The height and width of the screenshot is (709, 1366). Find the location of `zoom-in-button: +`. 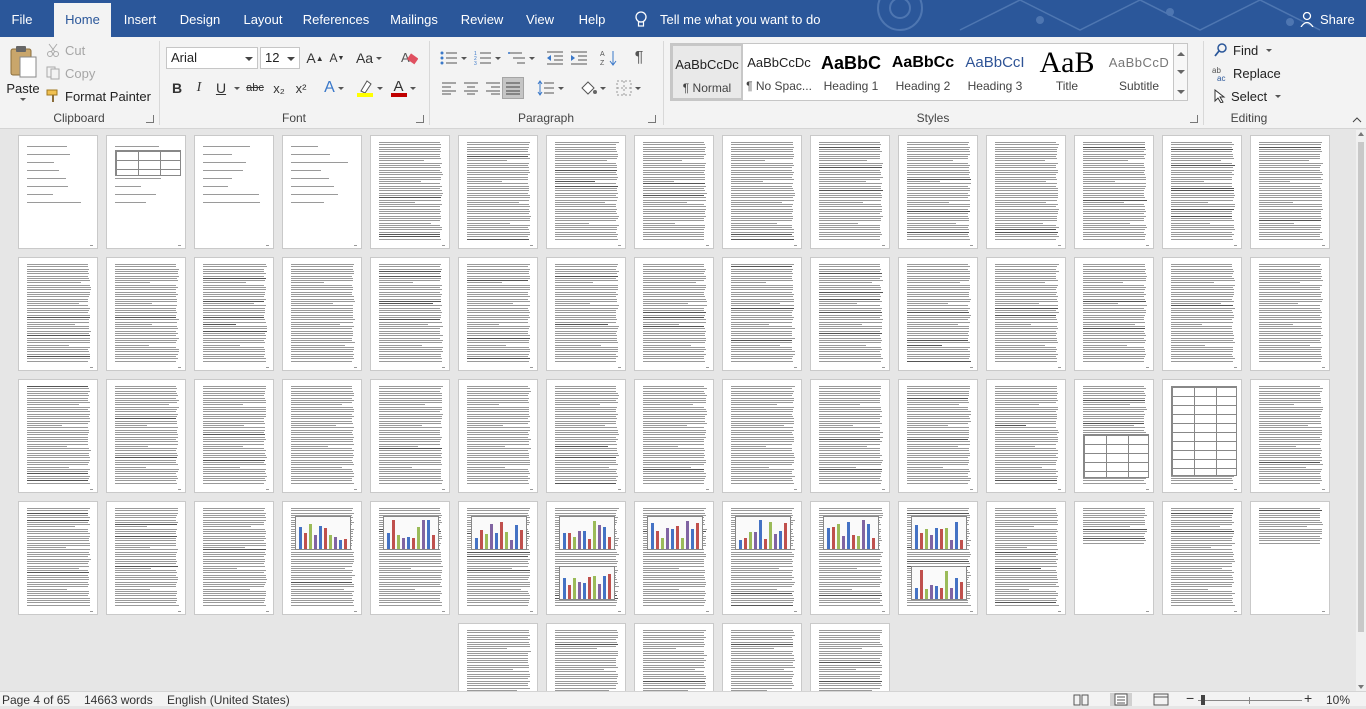

zoom-in-button: + is located at coordinates (1308, 698).